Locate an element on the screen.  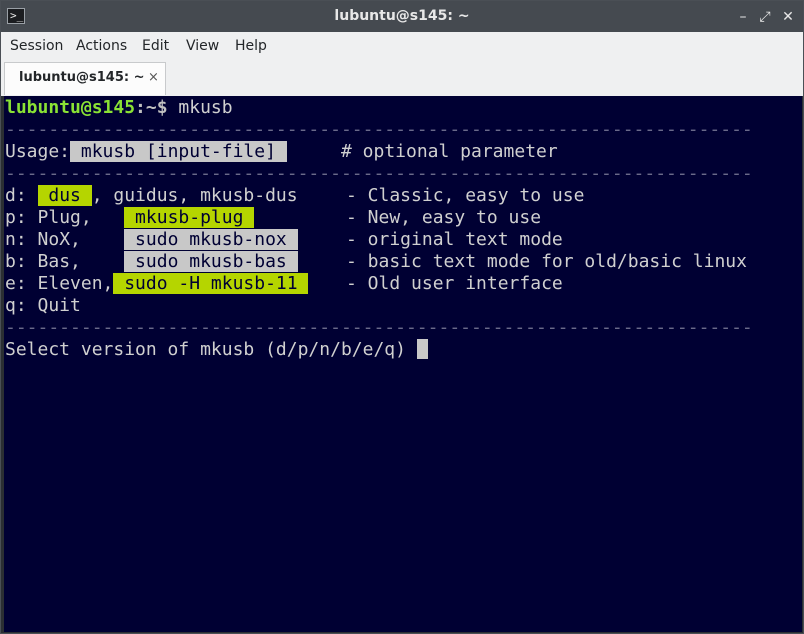
close-icon: ✕ is located at coordinates (788, 17).